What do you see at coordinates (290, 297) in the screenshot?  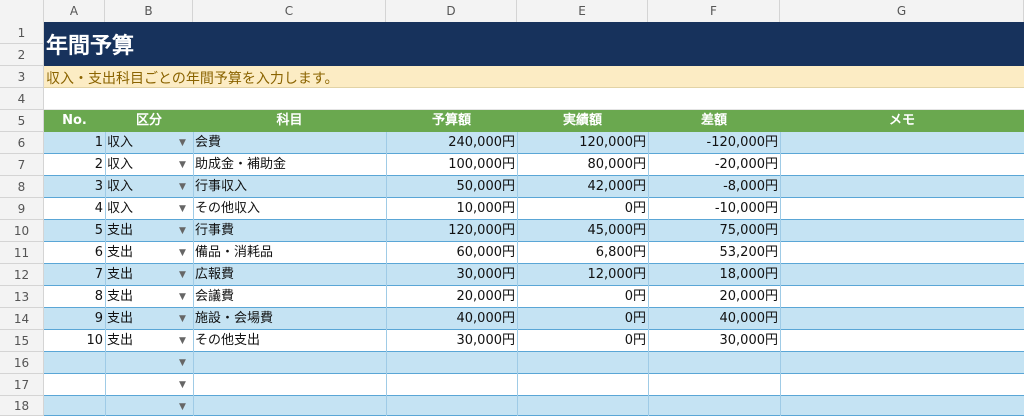 I see `item-cell: 会議費` at bounding box center [290, 297].